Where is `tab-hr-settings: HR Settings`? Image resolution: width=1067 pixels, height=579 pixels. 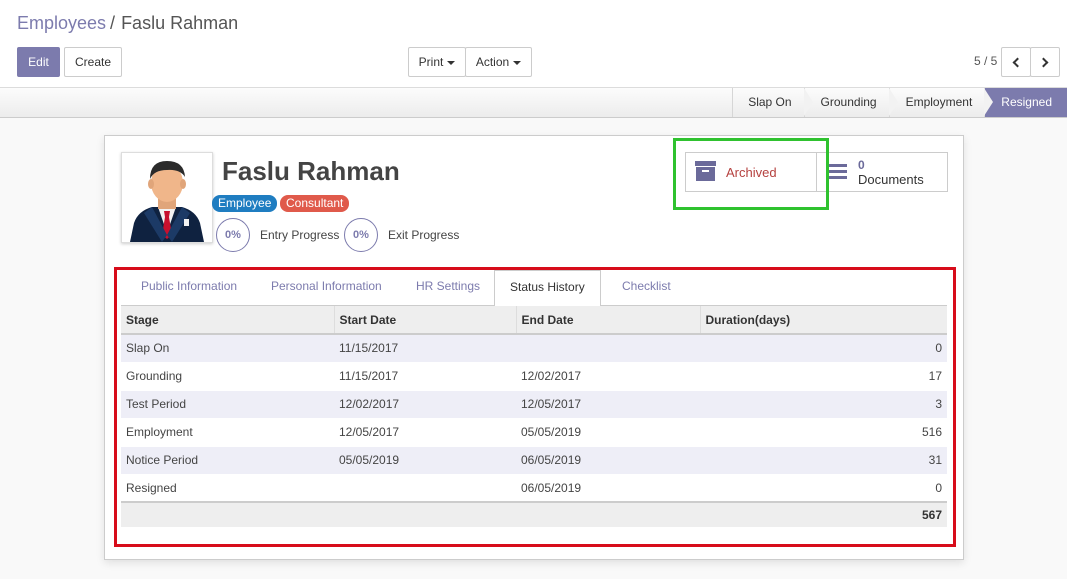 tab-hr-settings: HR Settings is located at coordinates (448, 288).